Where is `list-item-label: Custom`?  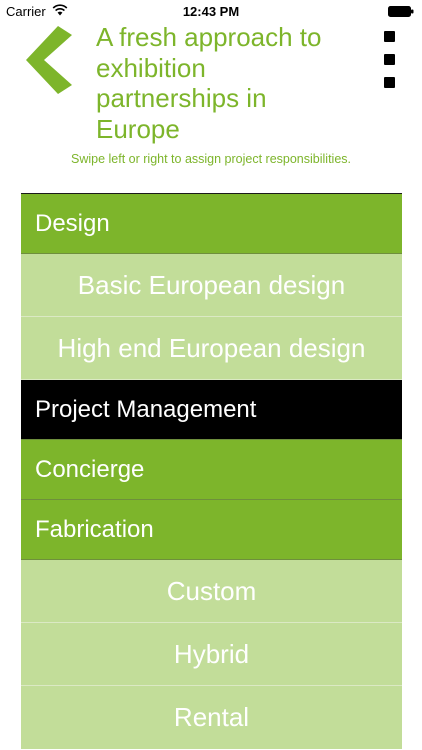
list-item-label: Custom is located at coordinates (211, 590).